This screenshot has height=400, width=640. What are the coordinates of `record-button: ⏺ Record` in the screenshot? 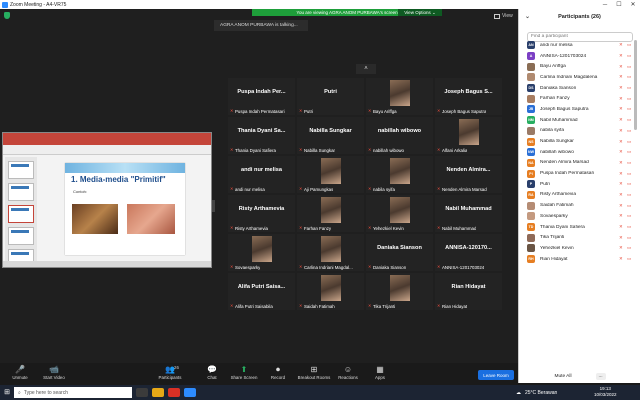 It's located at (278, 375).